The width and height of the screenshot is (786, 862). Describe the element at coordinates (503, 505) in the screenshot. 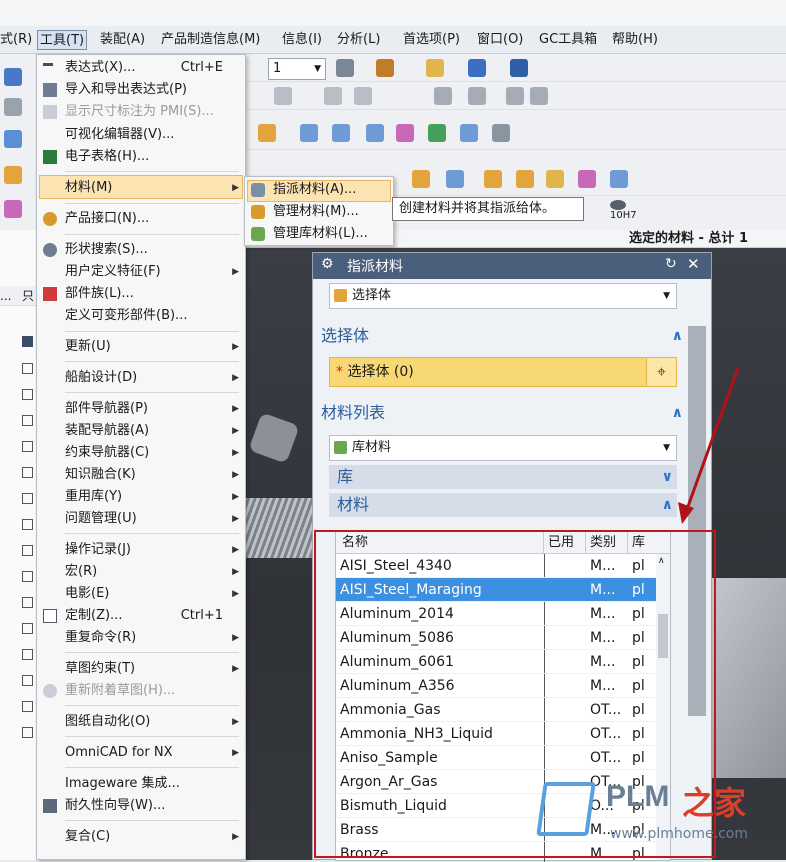

I see `materials-section: 材料 ∧` at that location.